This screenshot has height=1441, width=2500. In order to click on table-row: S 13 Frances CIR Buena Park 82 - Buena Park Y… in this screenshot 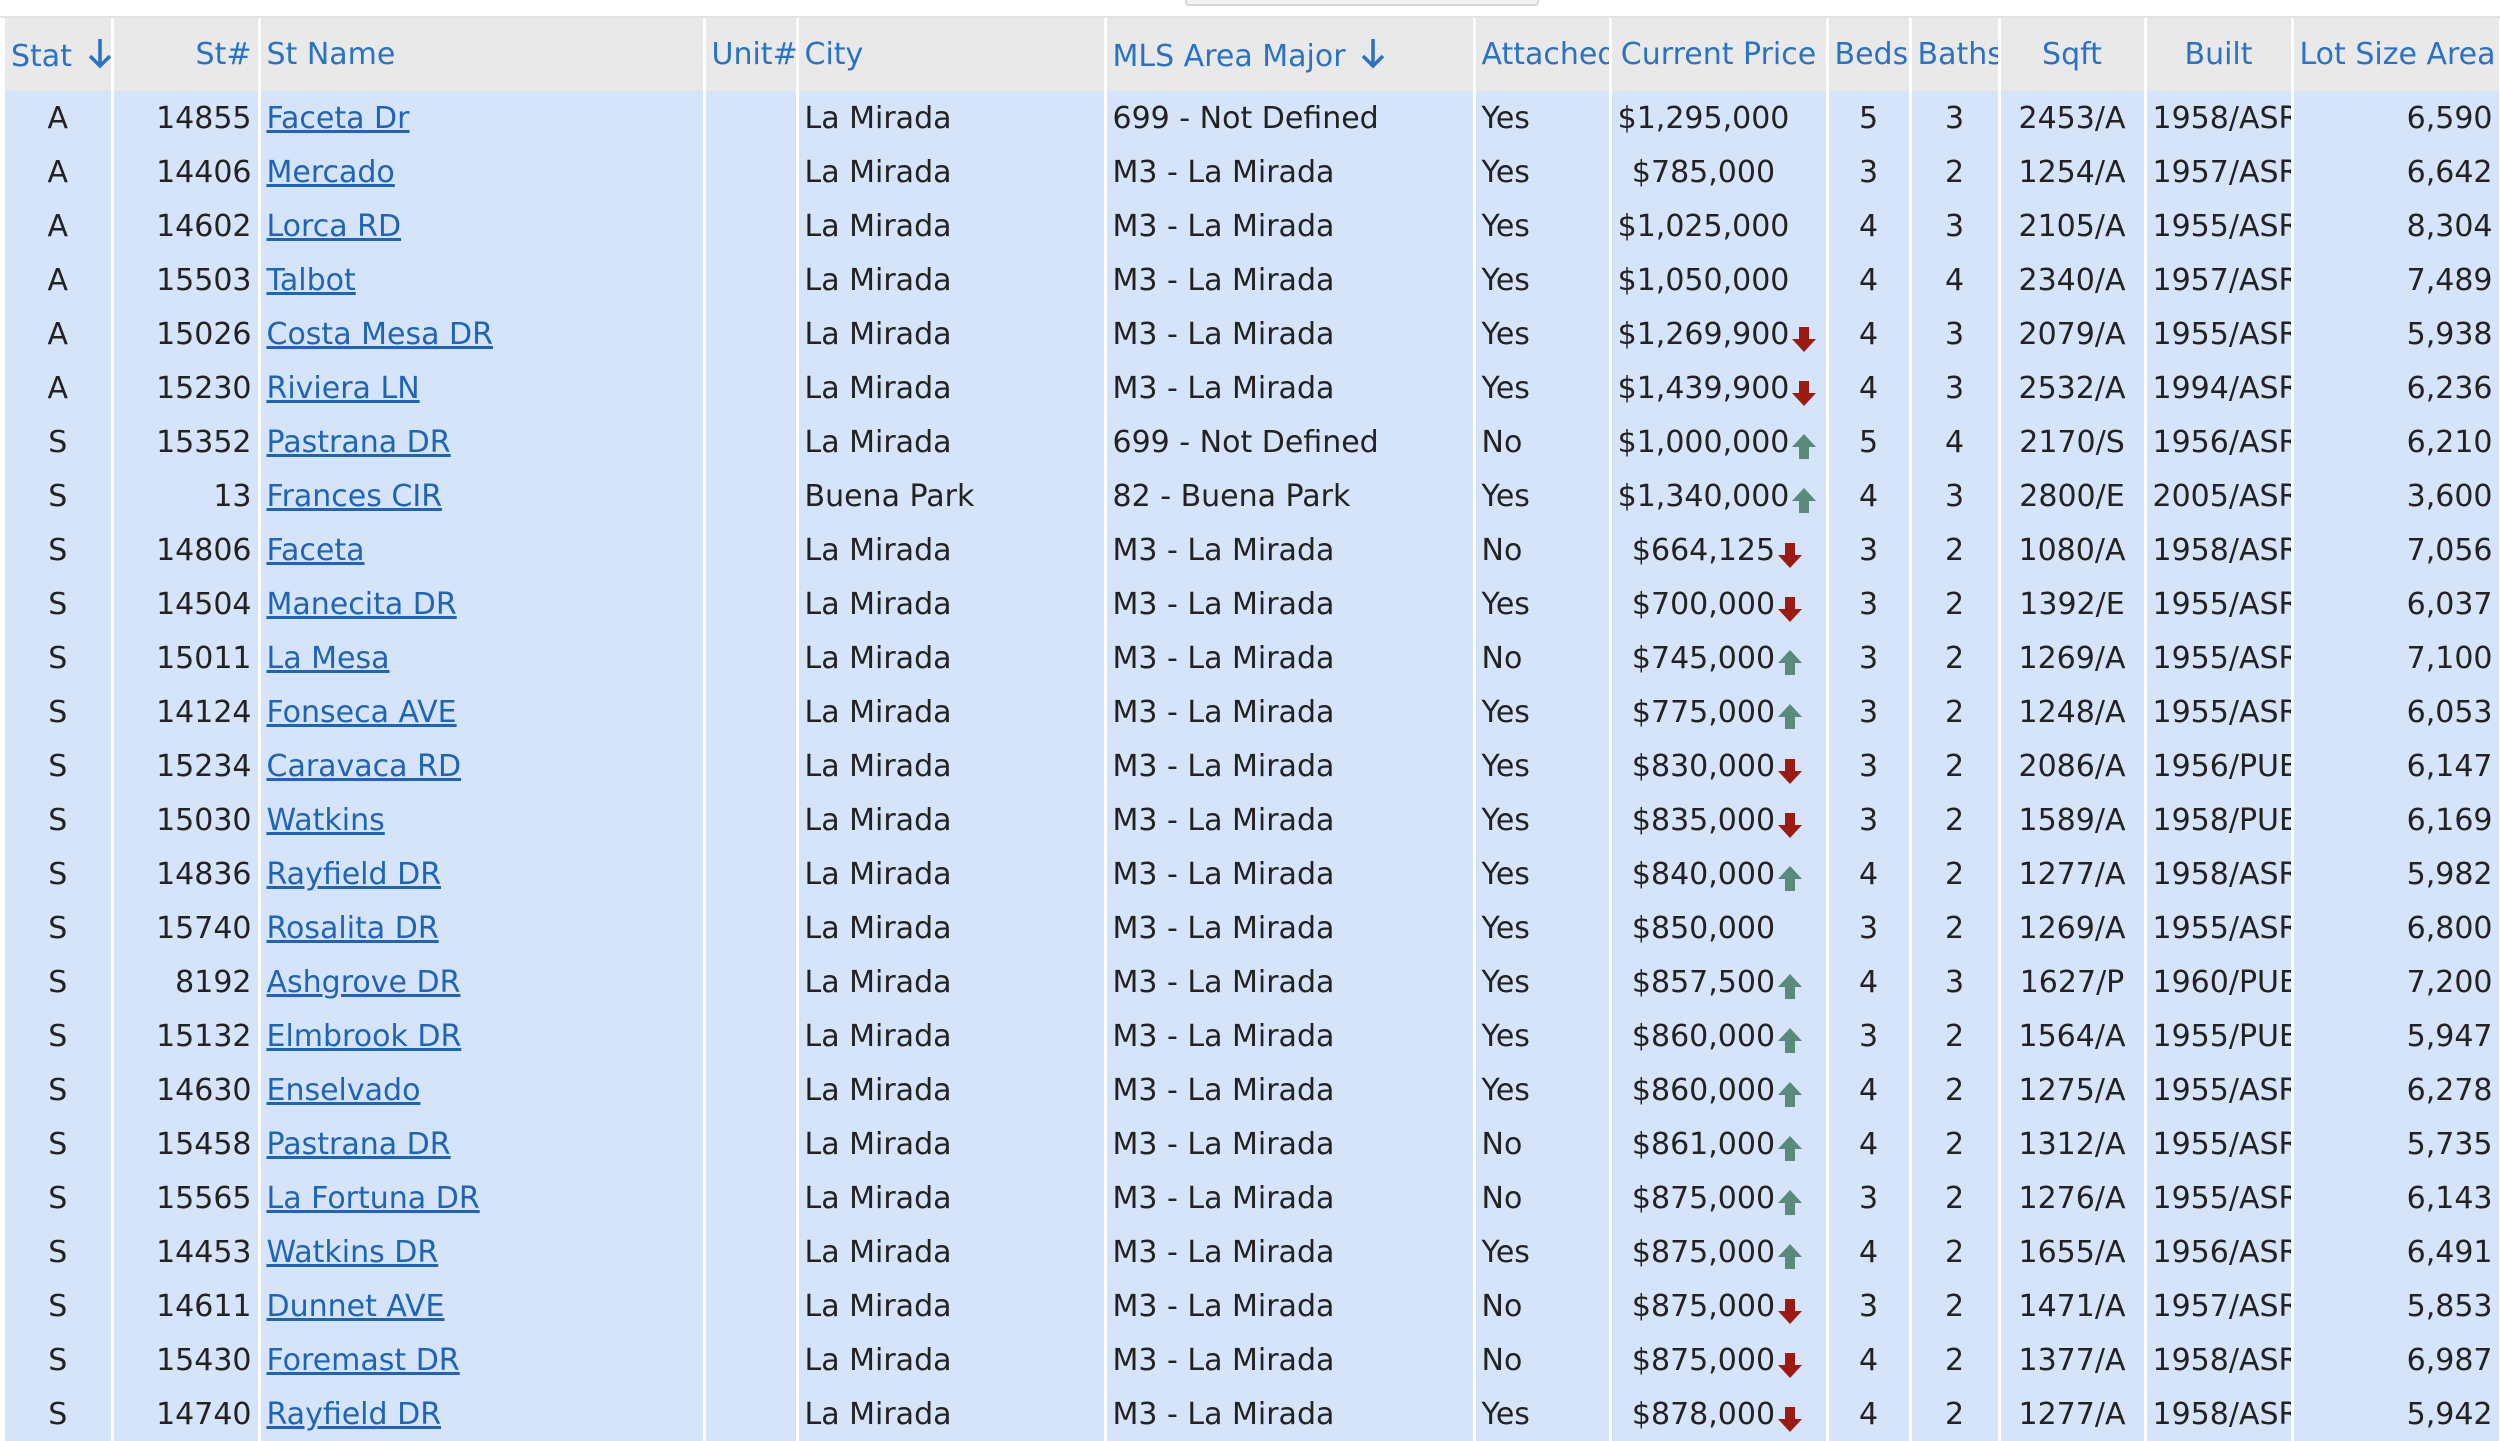, I will do `click(1252, 496)`.